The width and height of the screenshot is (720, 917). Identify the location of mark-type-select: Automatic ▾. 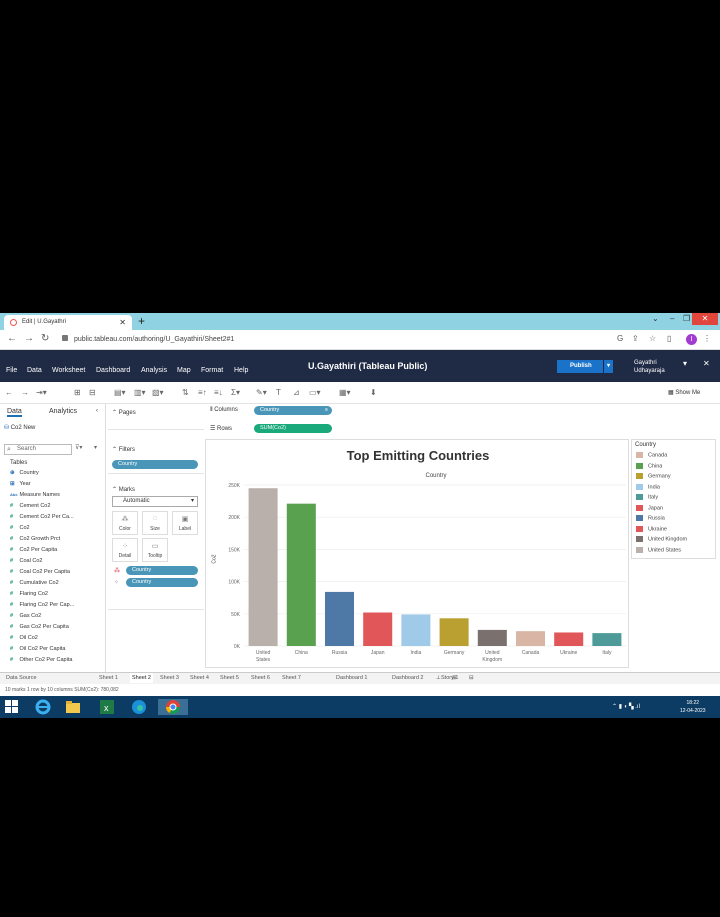
(155, 501).